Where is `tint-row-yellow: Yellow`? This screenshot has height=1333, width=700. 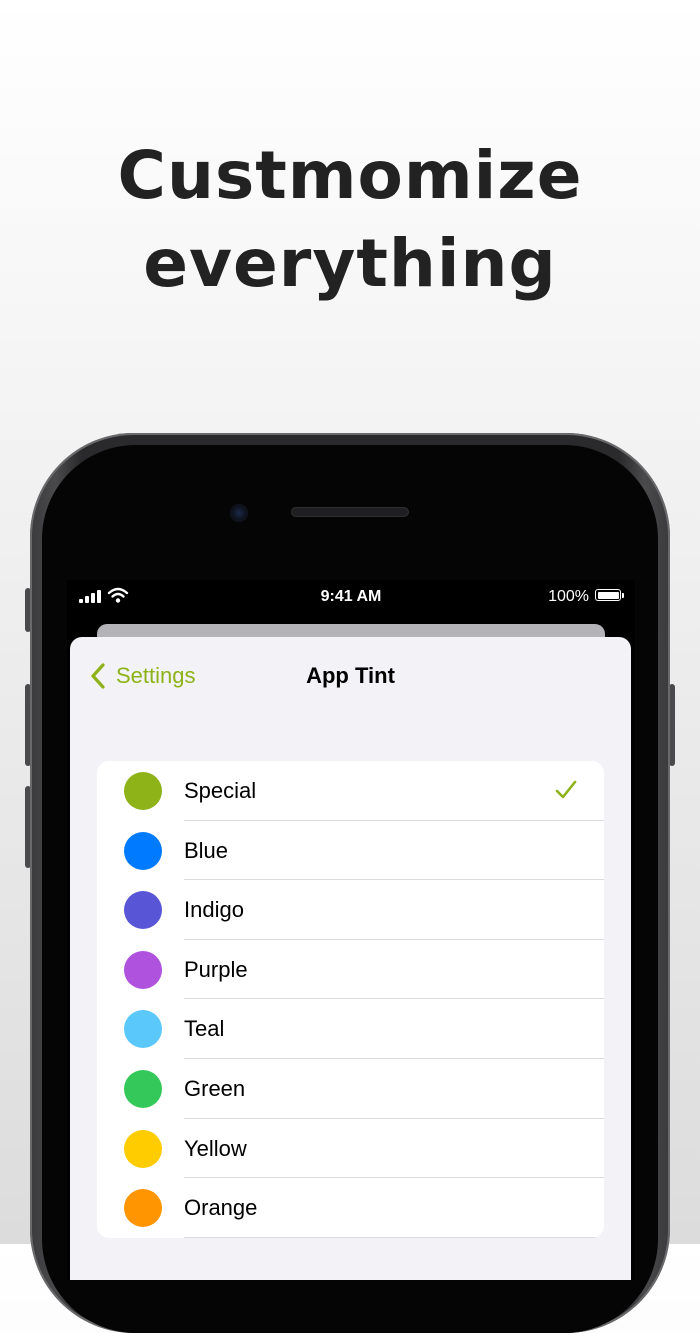
tint-row-yellow: Yellow is located at coordinates (350, 1149).